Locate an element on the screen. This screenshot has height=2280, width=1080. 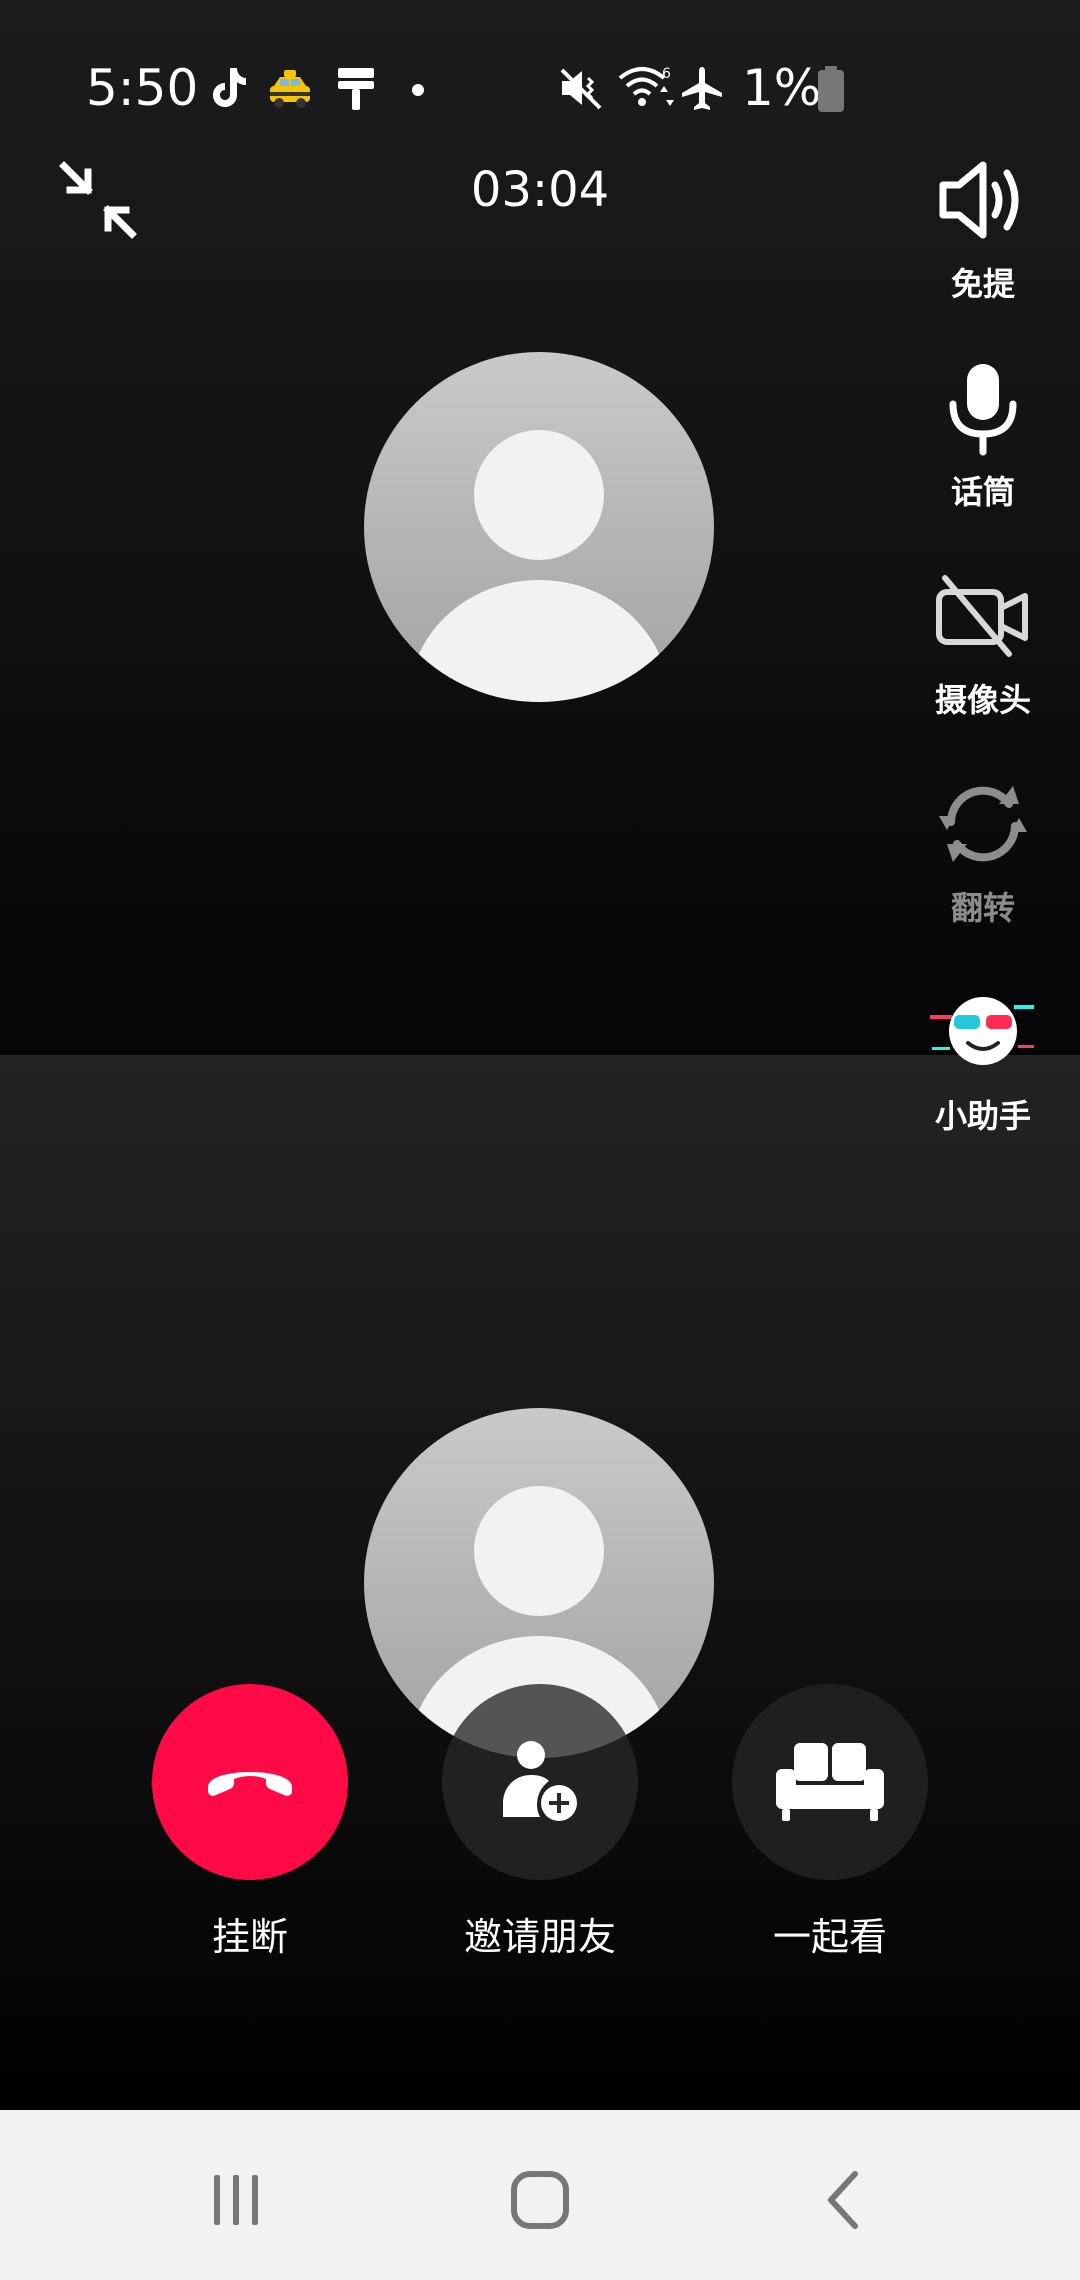
back-icon is located at coordinates (843, 2200).